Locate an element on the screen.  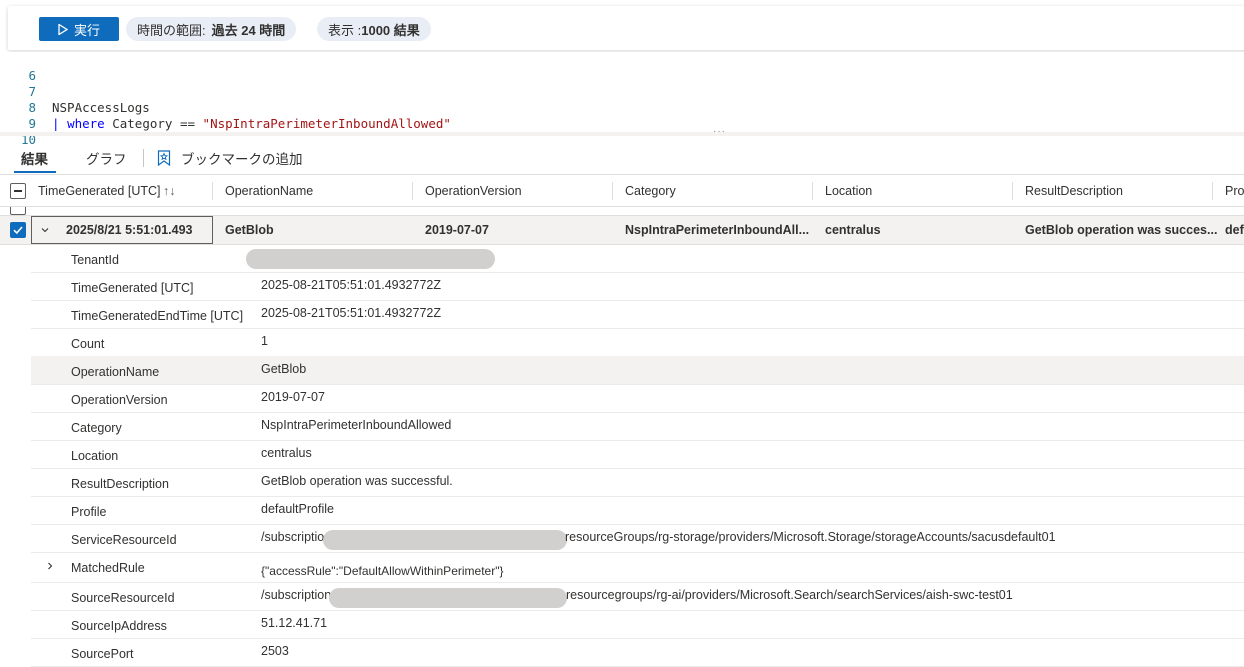
results-tabs: 結果 グラフ ブックマークの追加 is located at coordinates (622, 157).